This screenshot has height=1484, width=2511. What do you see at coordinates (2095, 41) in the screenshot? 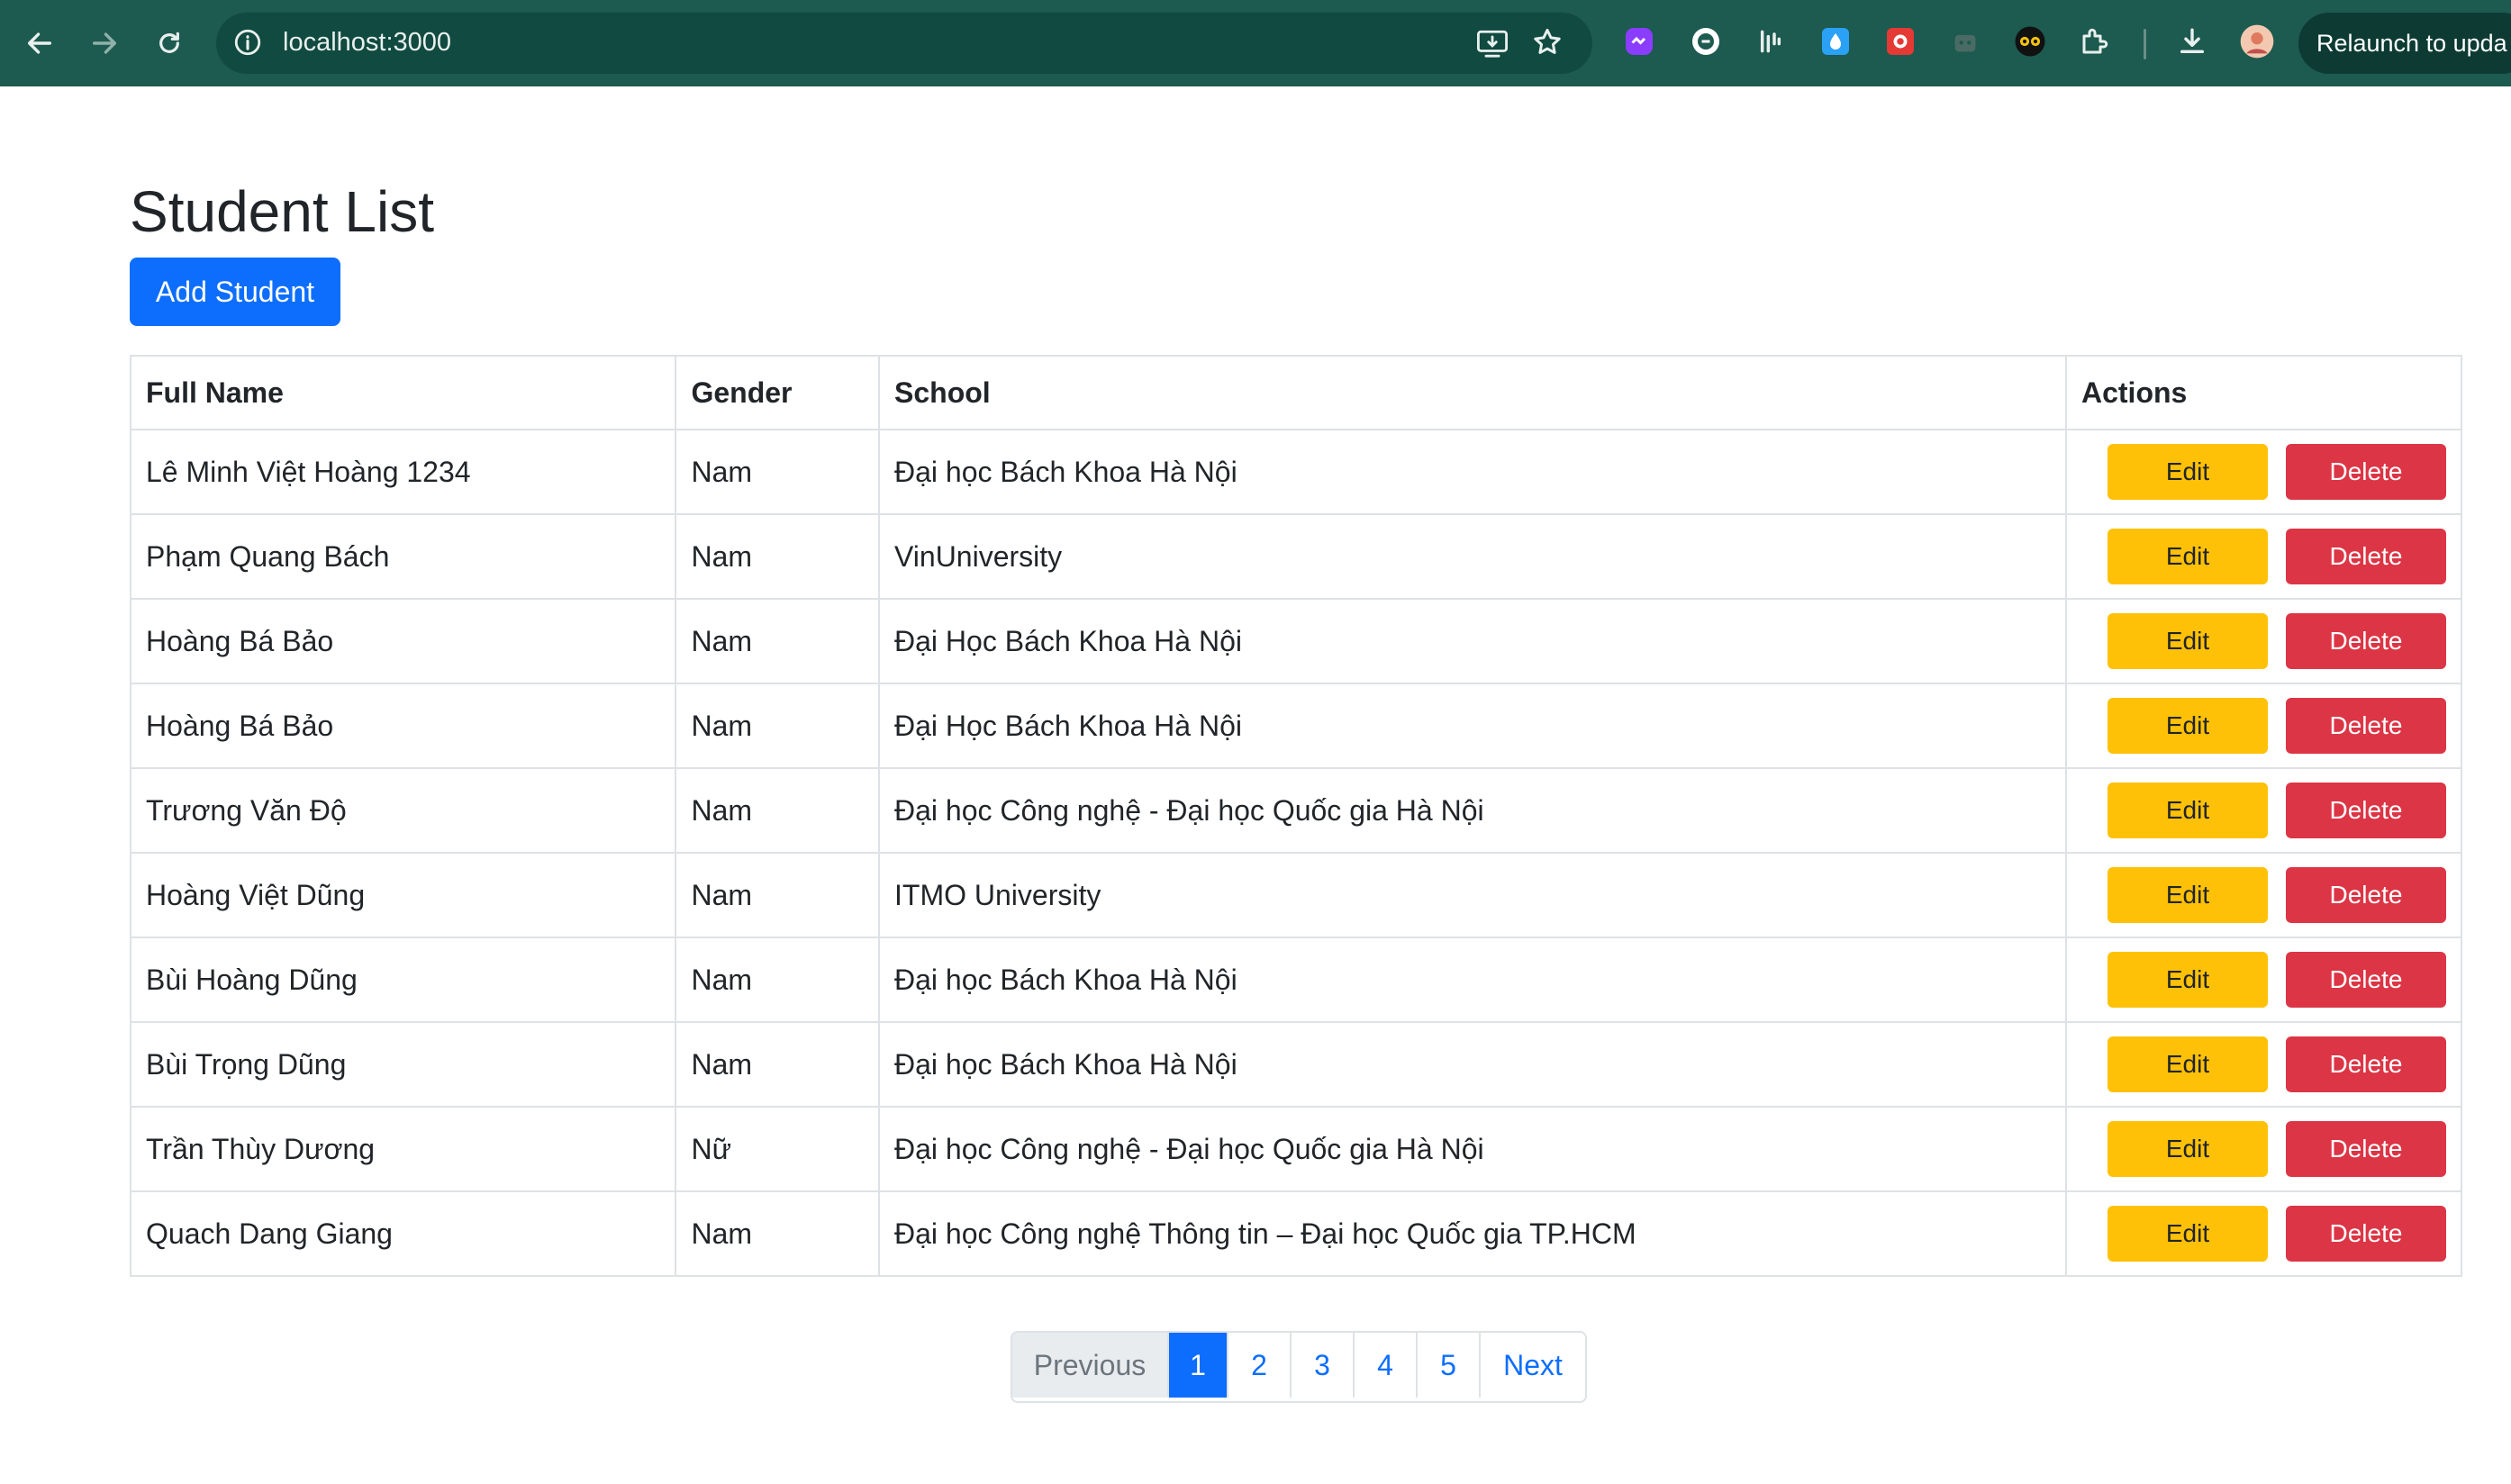
I see `extensions-puzzle-icon` at bounding box center [2095, 41].